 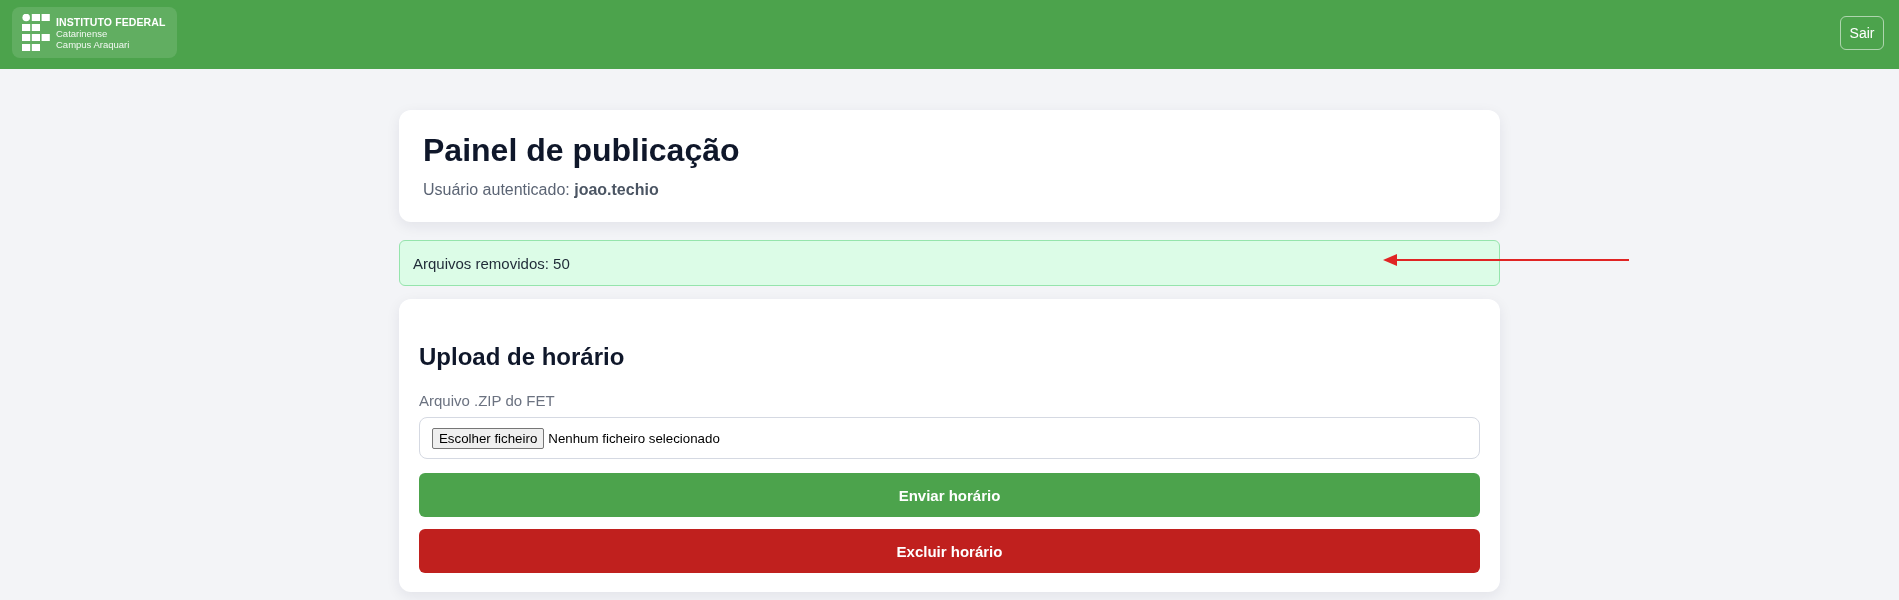 I want to click on alert-message: Arquivos removidos: 50, so click(x=491, y=263).